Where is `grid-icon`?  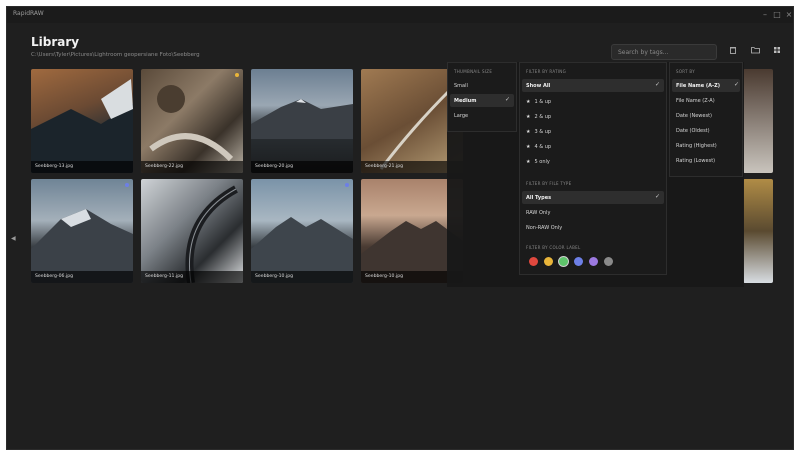 grid-icon is located at coordinates (777, 52).